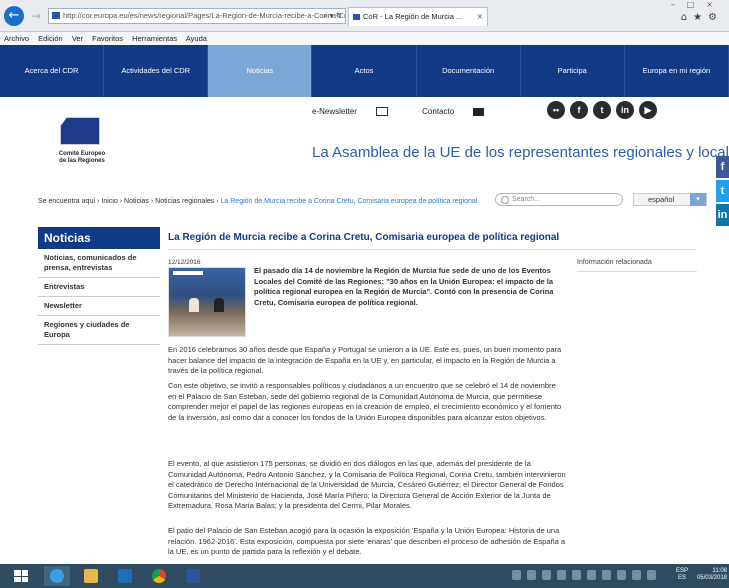  Describe the element at coordinates (479, 111) in the screenshot. I see `mail-icon` at that location.